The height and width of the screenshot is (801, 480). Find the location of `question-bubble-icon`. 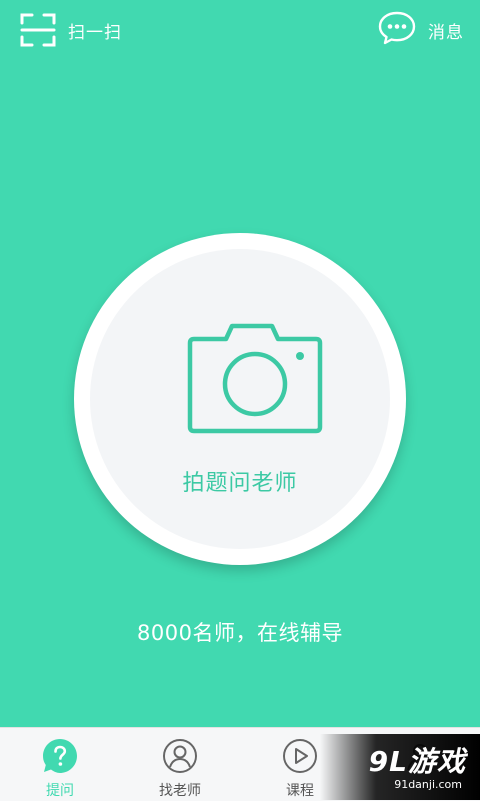

question-bubble-icon is located at coordinates (60, 758).